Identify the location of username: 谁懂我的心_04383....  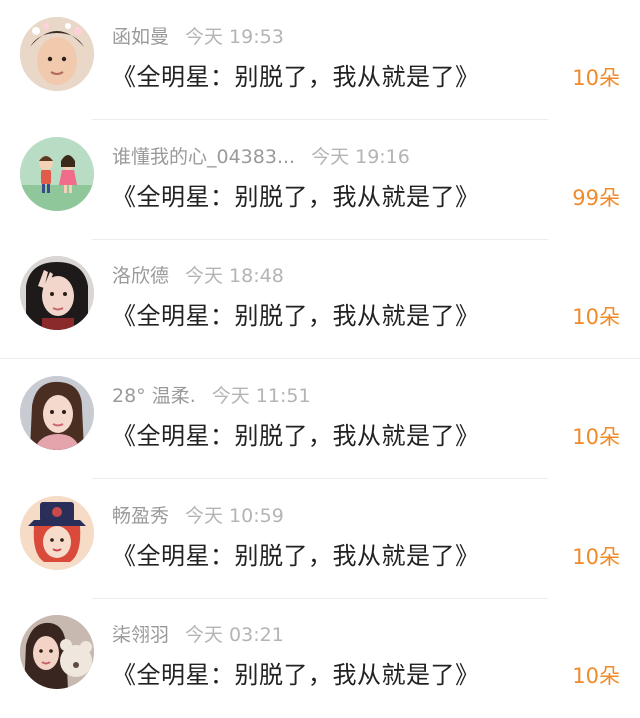
(203, 157).